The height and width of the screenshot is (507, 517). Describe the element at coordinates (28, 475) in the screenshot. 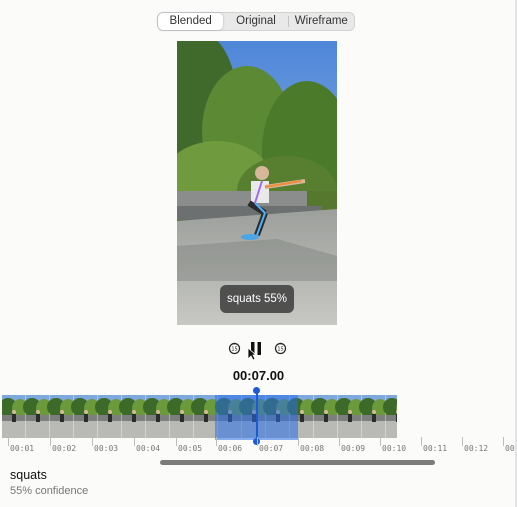

I see `detected-action-name: squats` at that location.